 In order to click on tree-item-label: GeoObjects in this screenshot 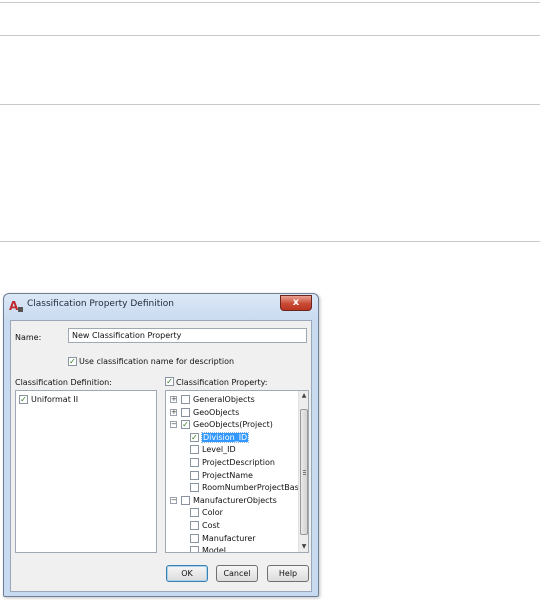, I will do `click(216, 412)`.